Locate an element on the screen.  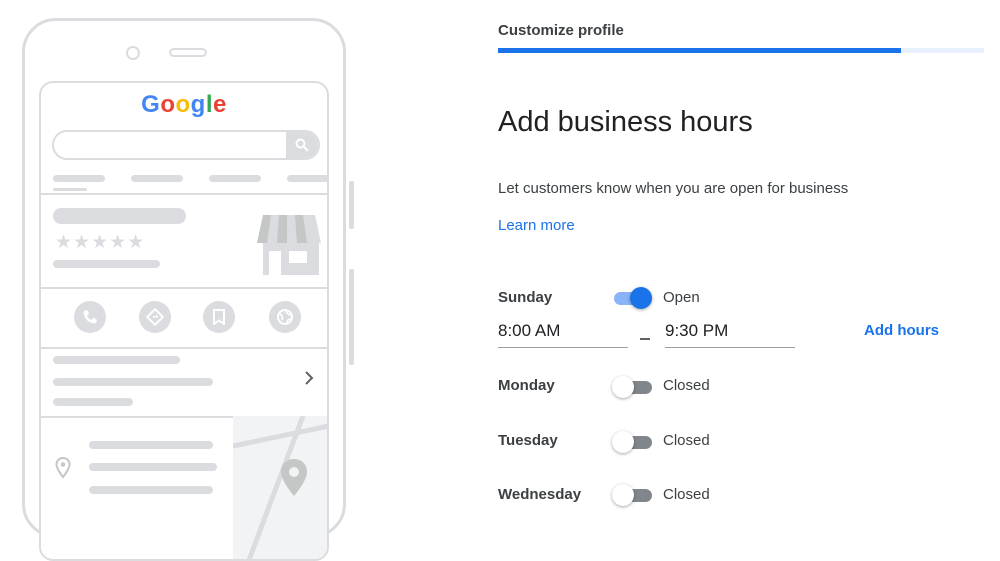
bookmark-icon is located at coordinates (219, 317).